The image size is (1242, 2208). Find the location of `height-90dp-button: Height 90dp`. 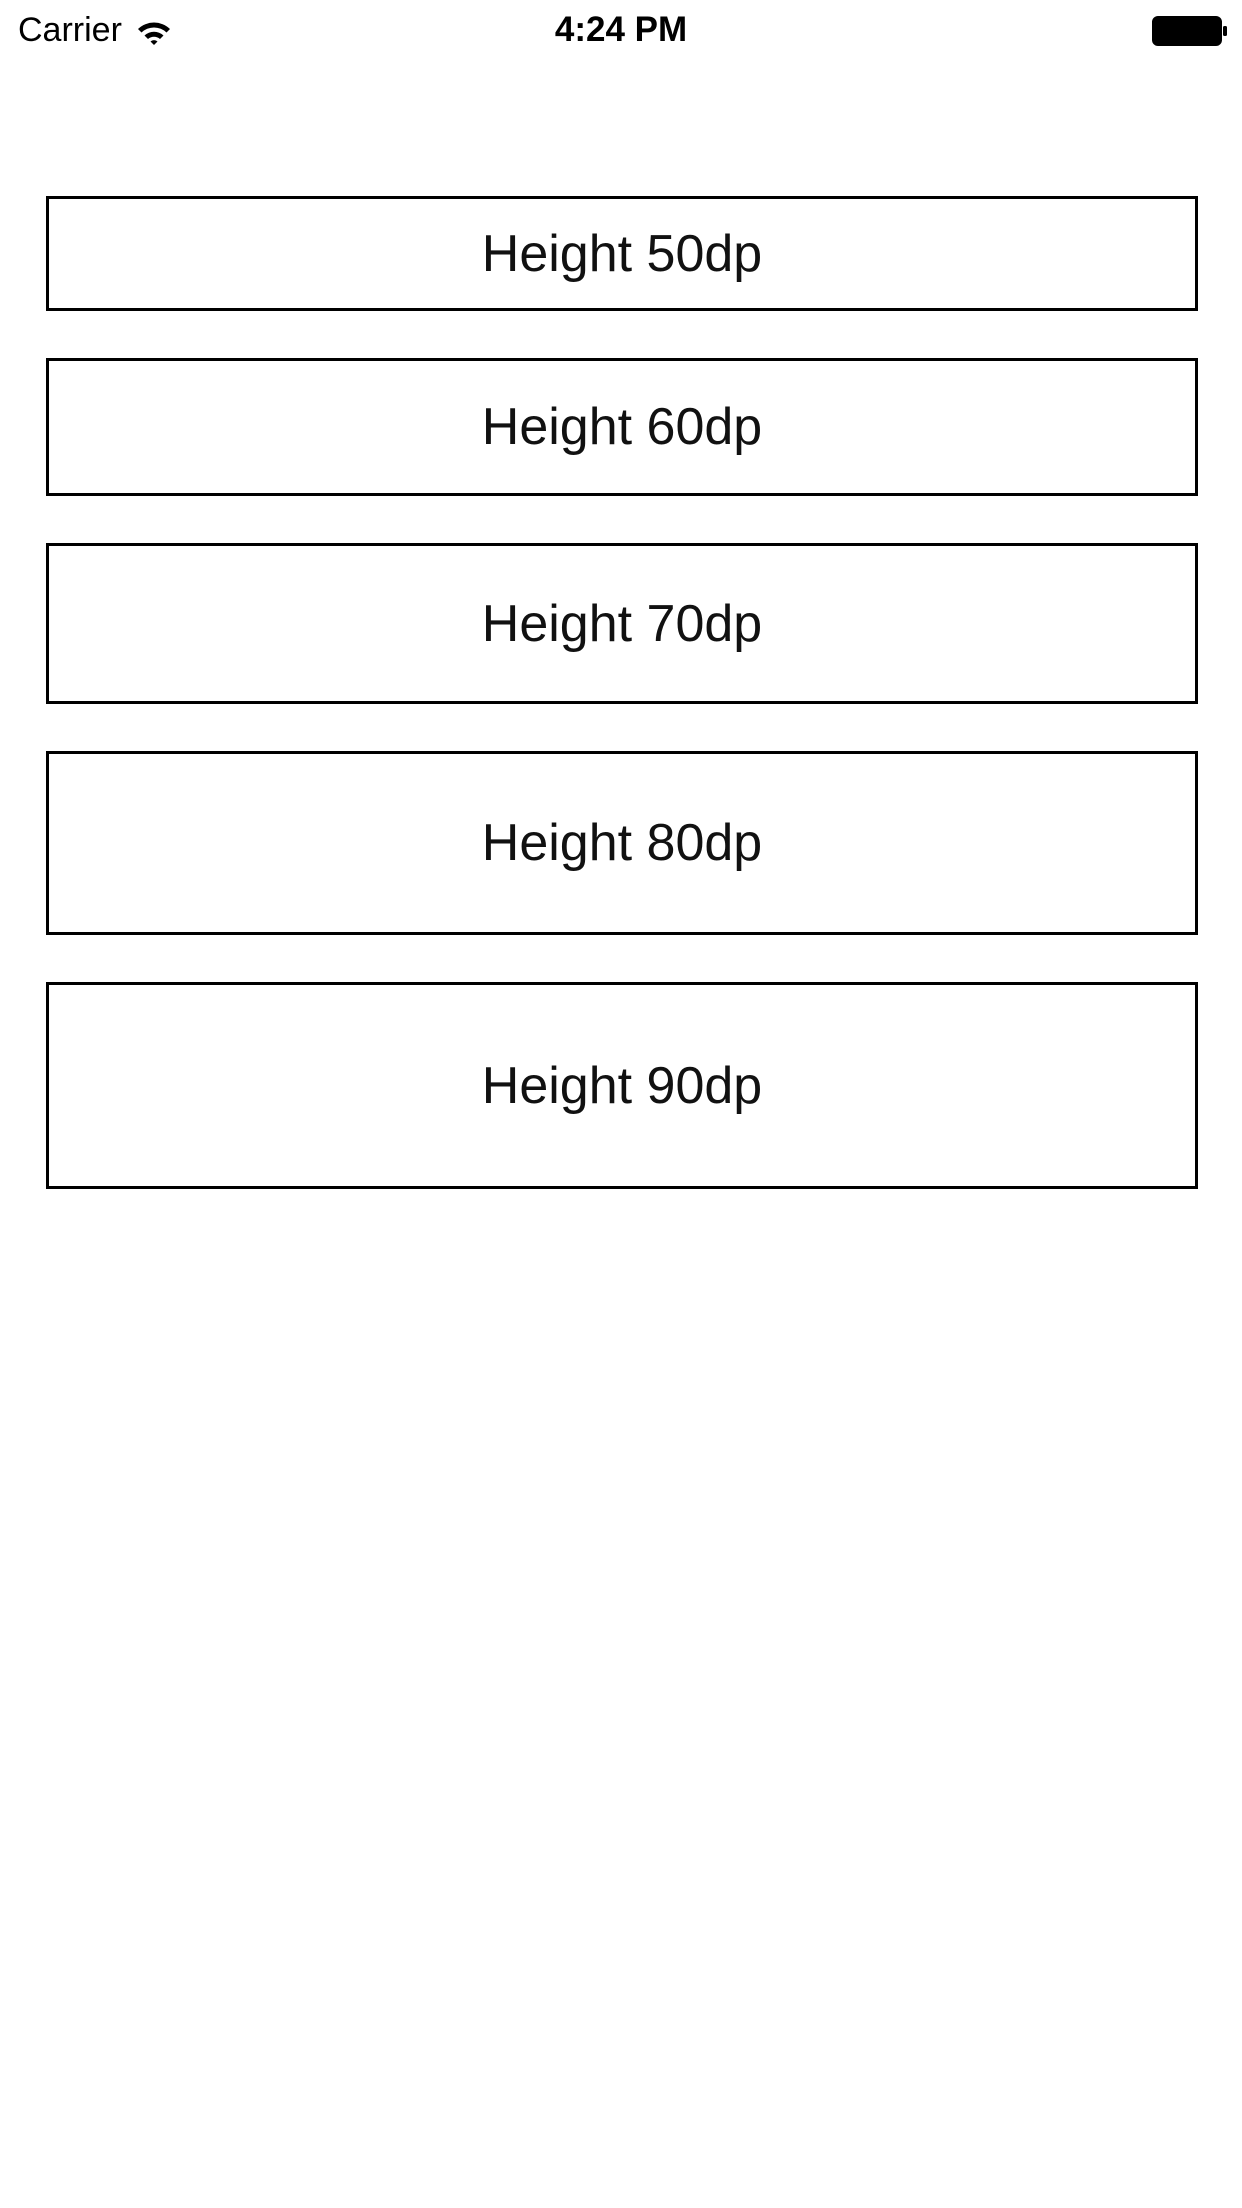

height-90dp-button: Height 90dp is located at coordinates (622, 1085).